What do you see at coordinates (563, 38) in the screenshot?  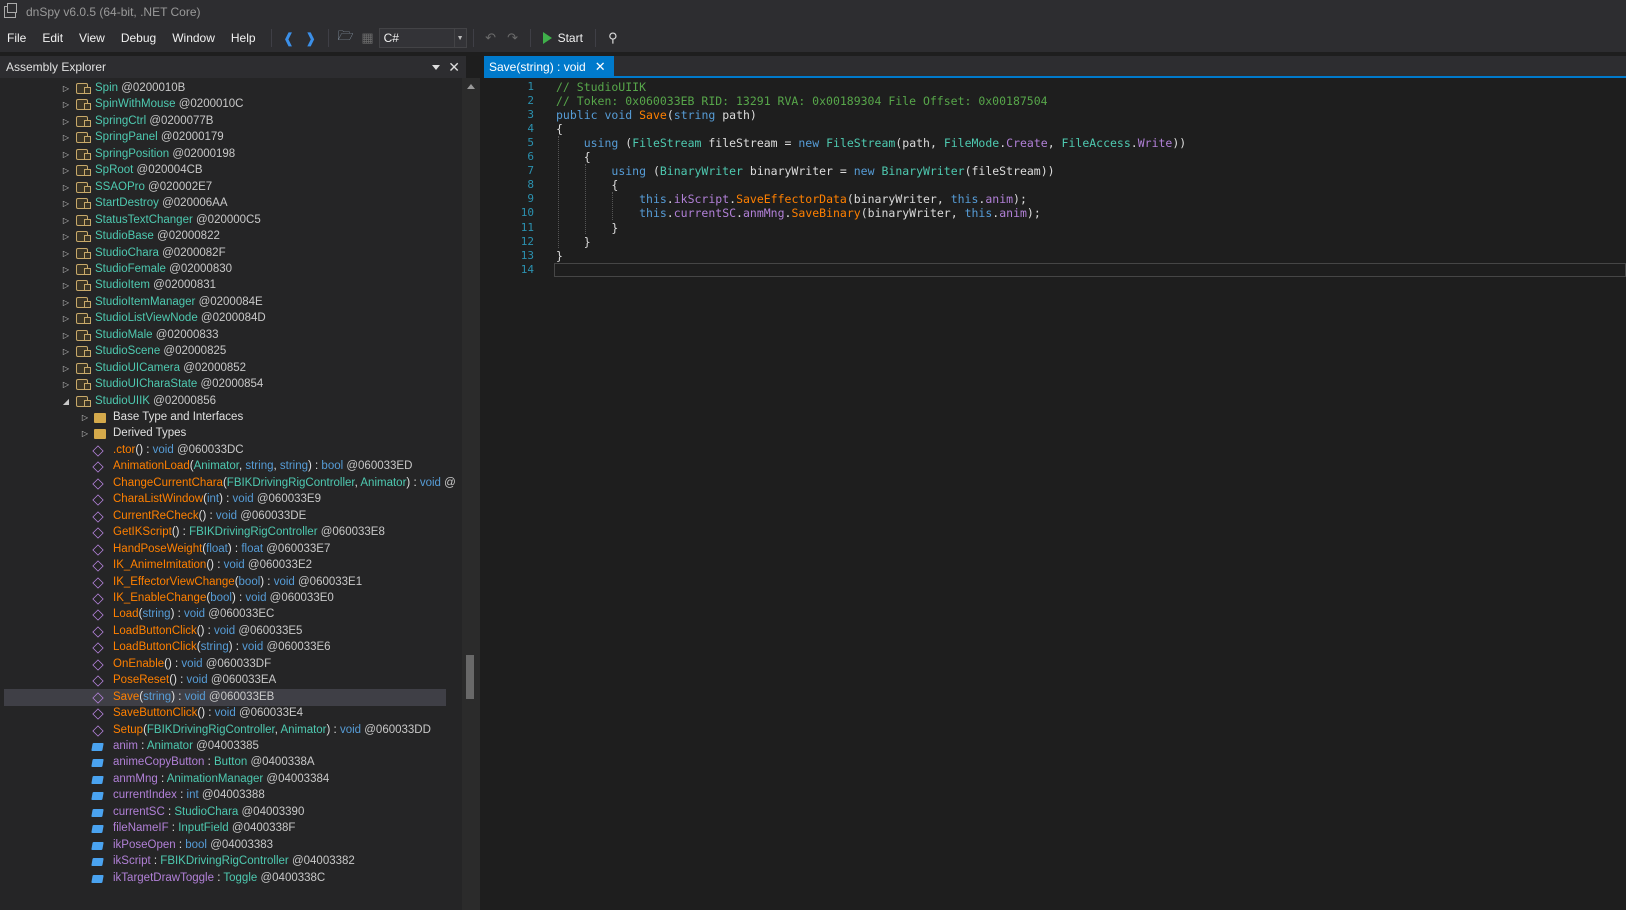 I see `start-button: Start` at bounding box center [563, 38].